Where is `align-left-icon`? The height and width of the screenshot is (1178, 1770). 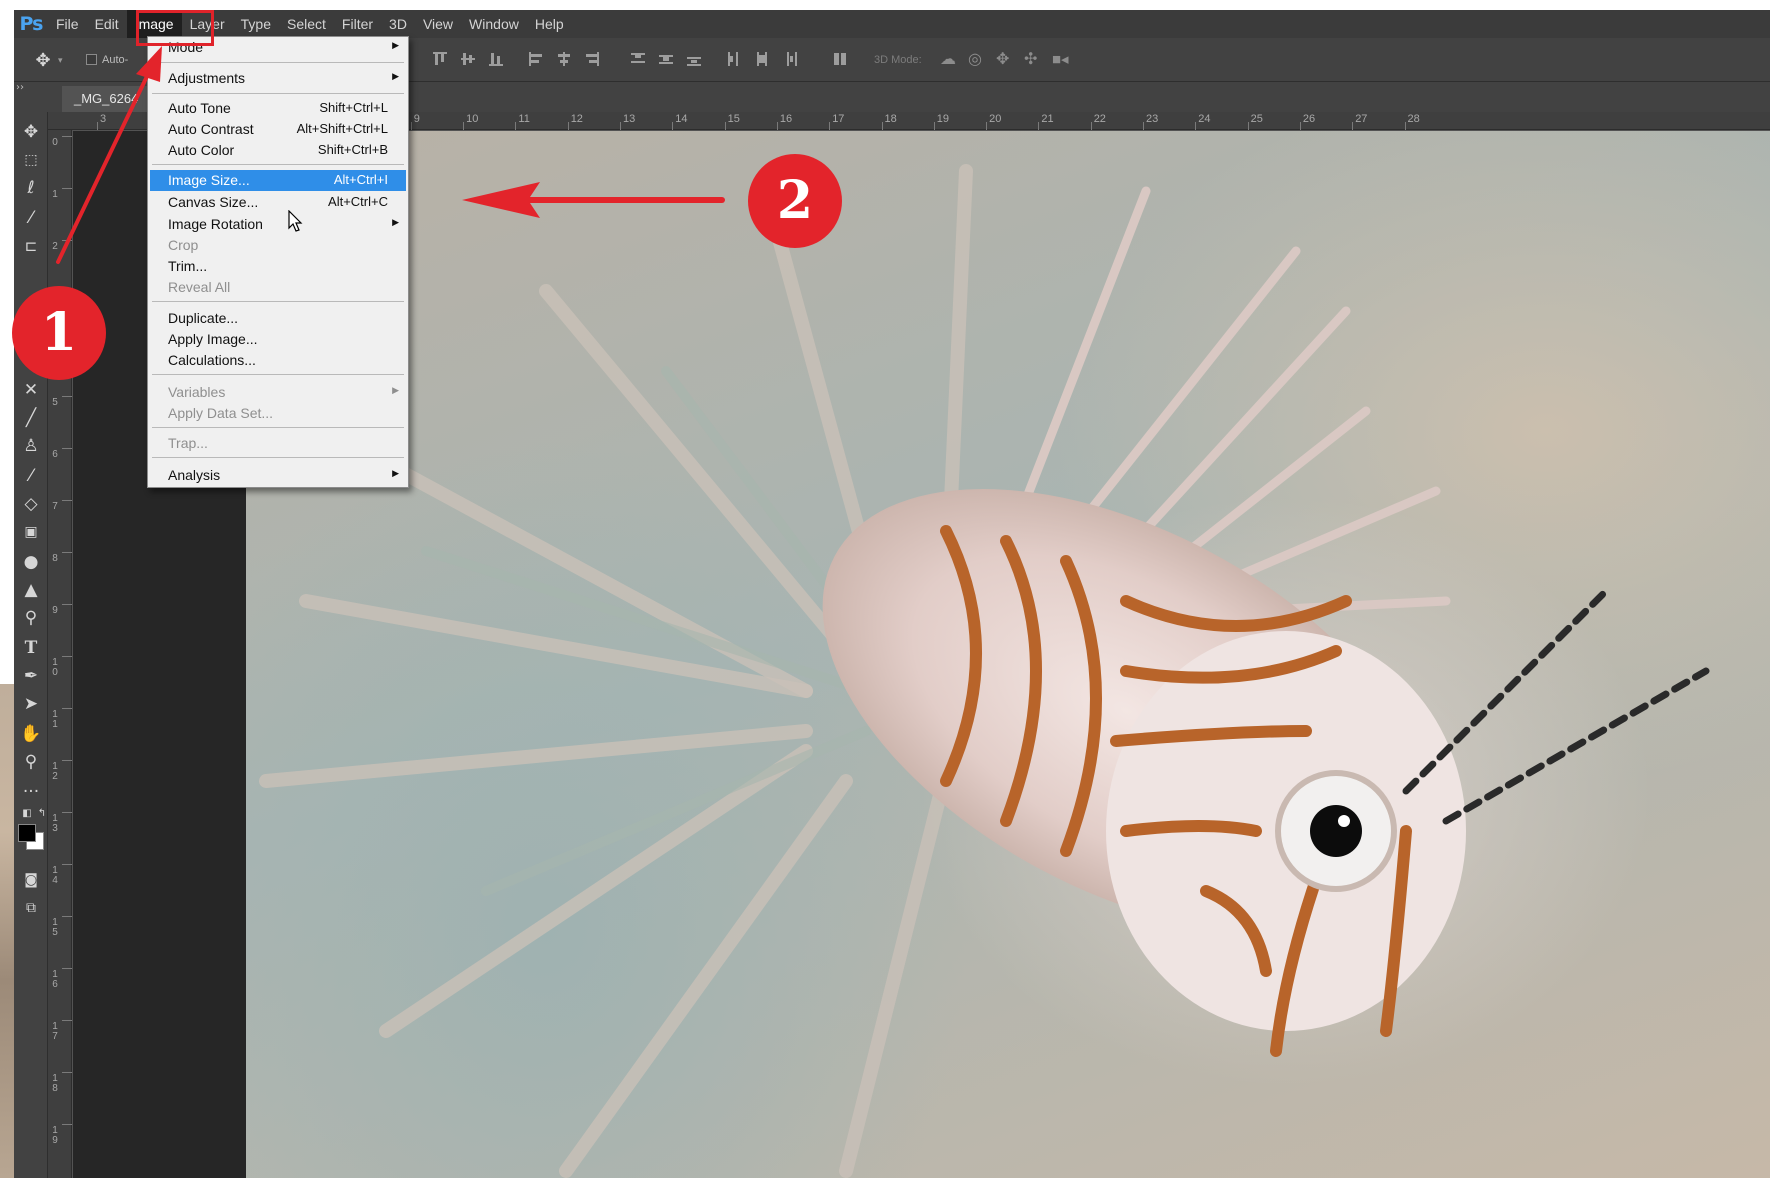
align-left-icon is located at coordinates (536, 59).